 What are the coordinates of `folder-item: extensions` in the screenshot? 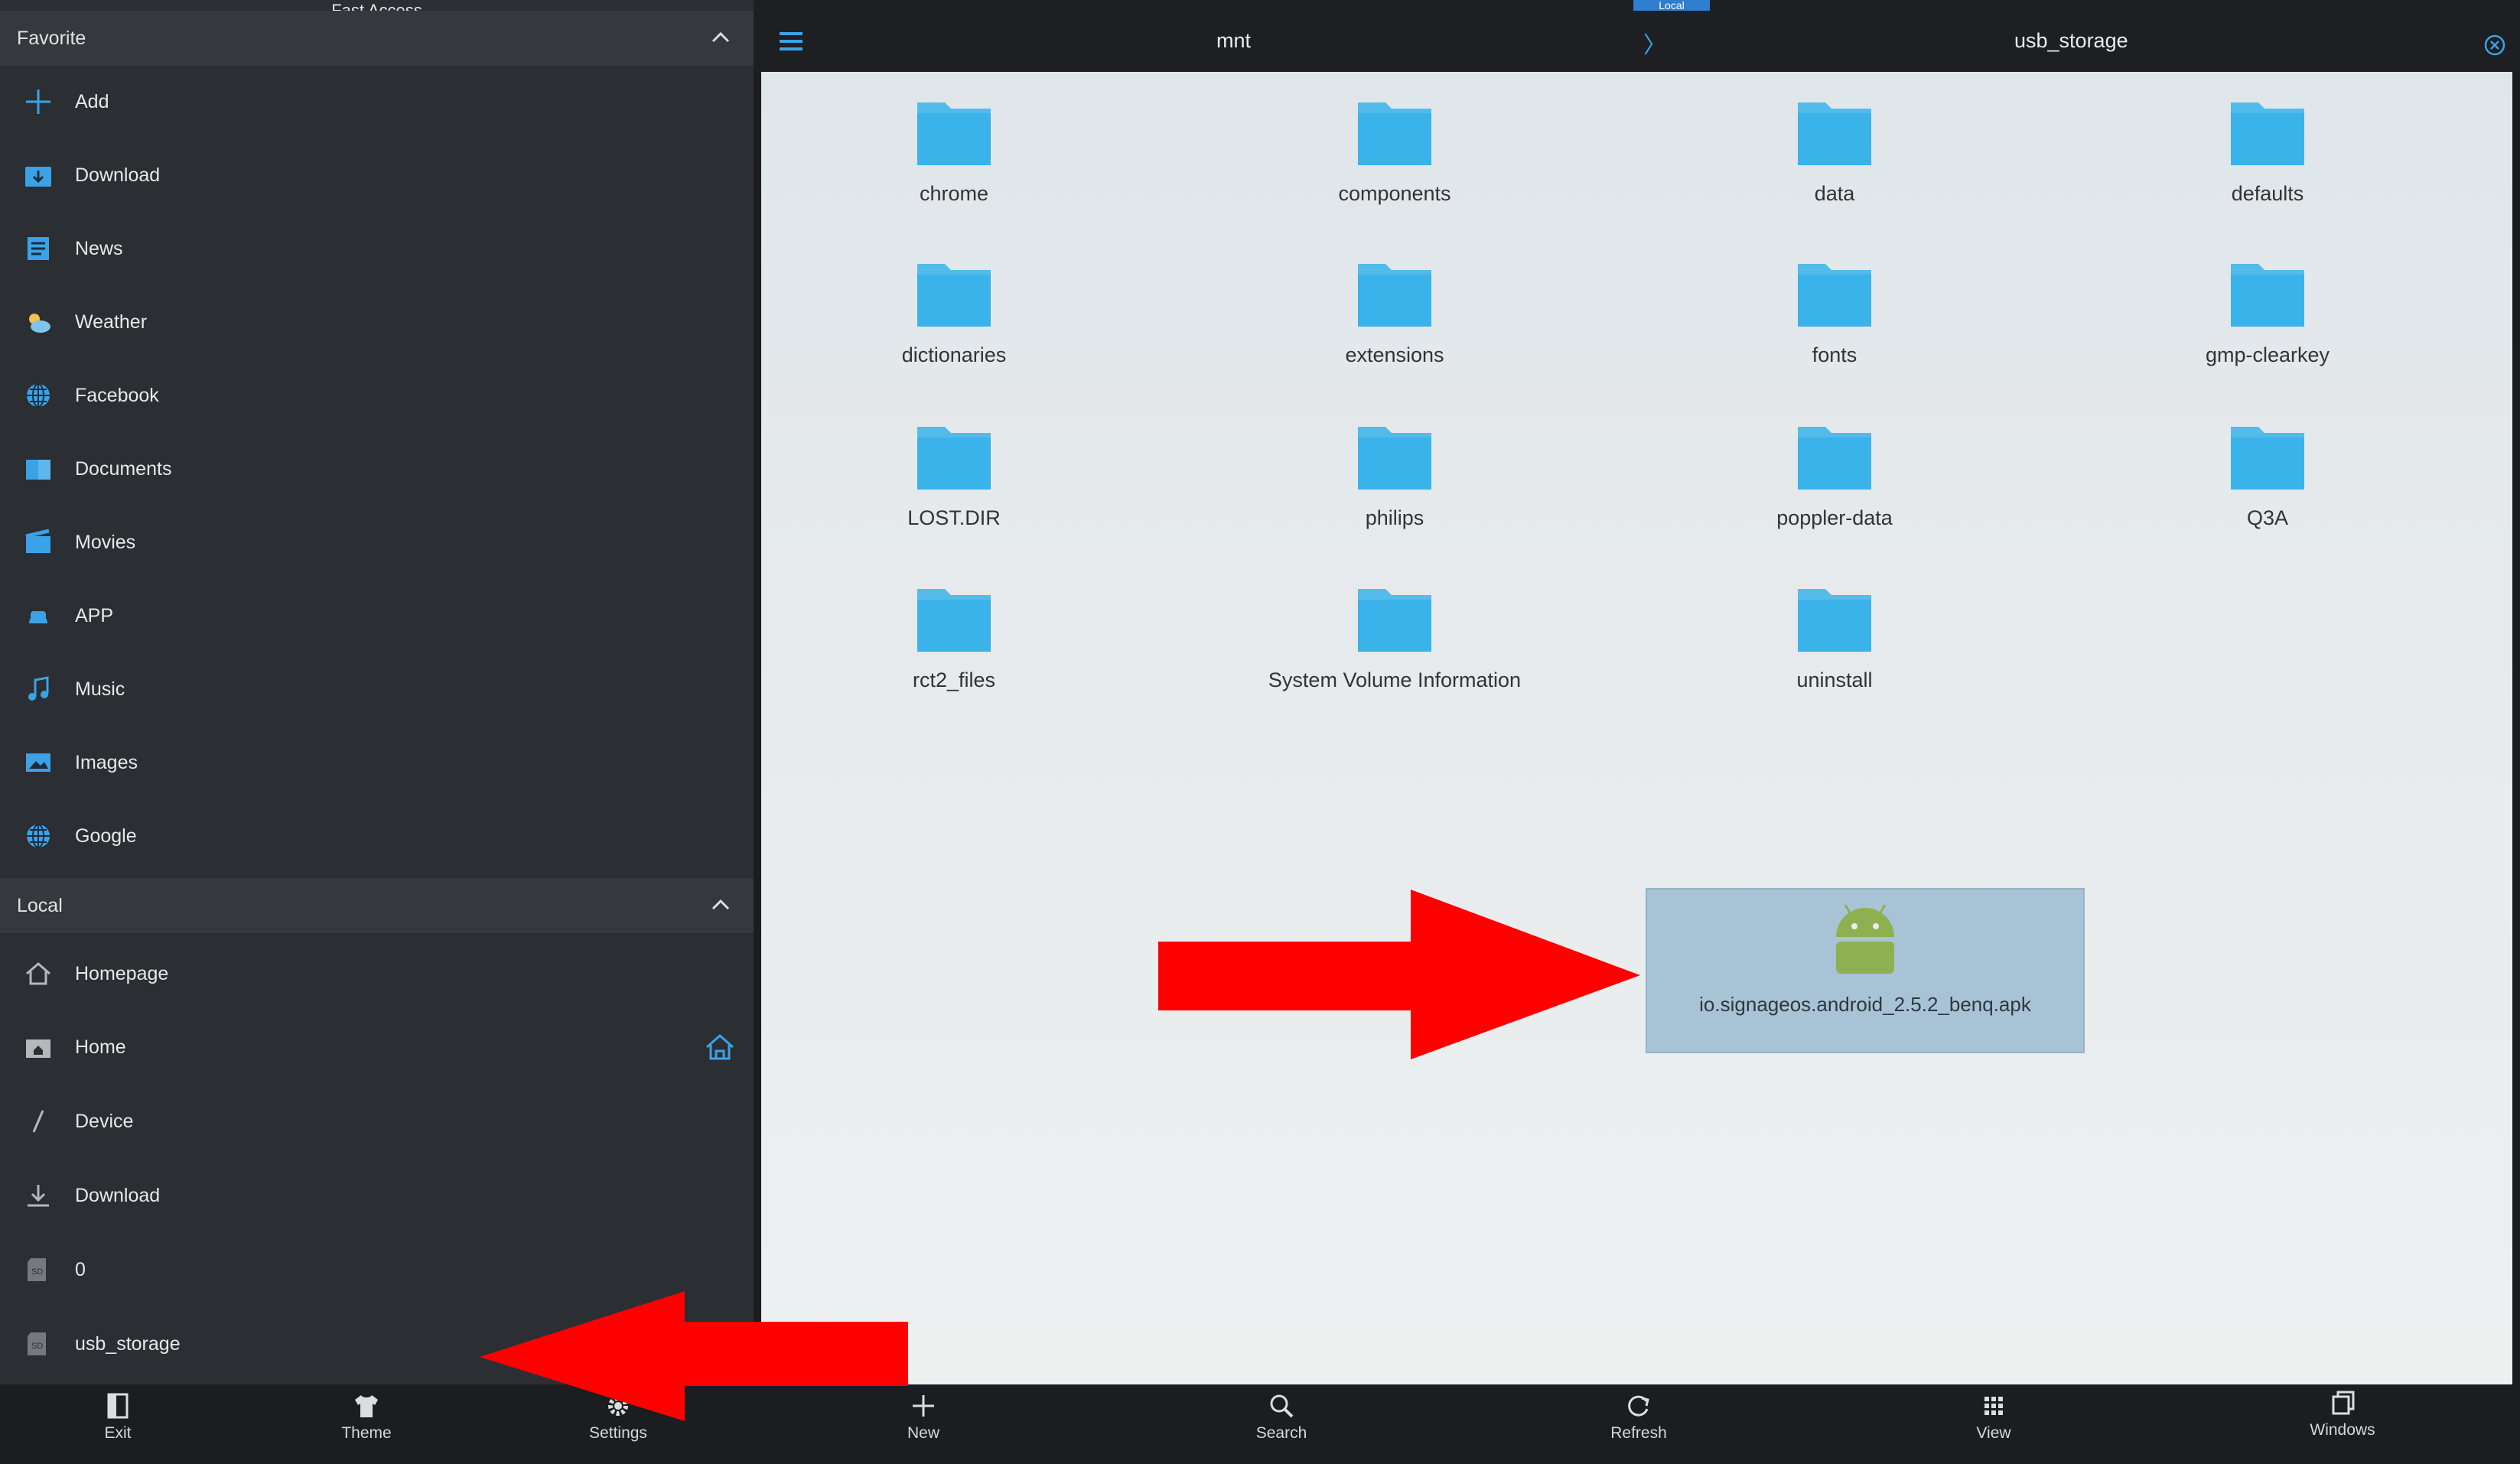 It's located at (1395, 329).